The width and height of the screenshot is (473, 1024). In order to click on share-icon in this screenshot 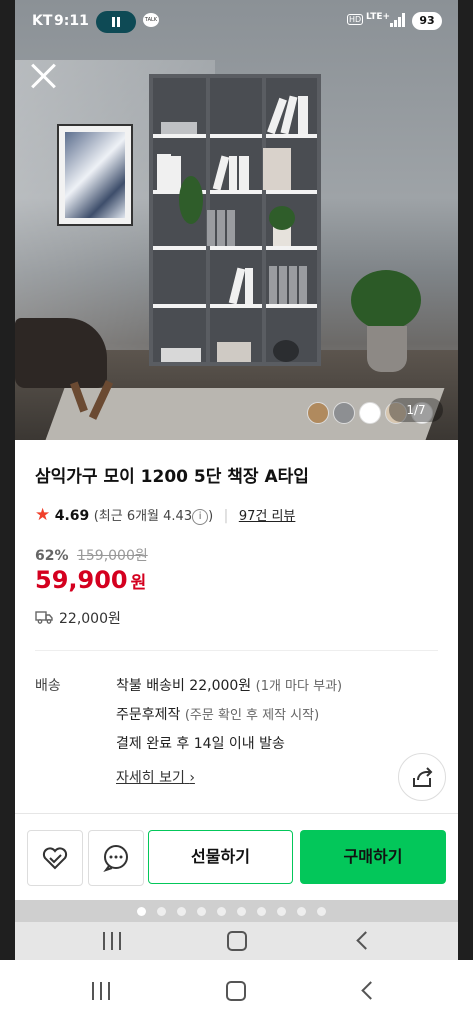, I will do `click(423, 777)`.